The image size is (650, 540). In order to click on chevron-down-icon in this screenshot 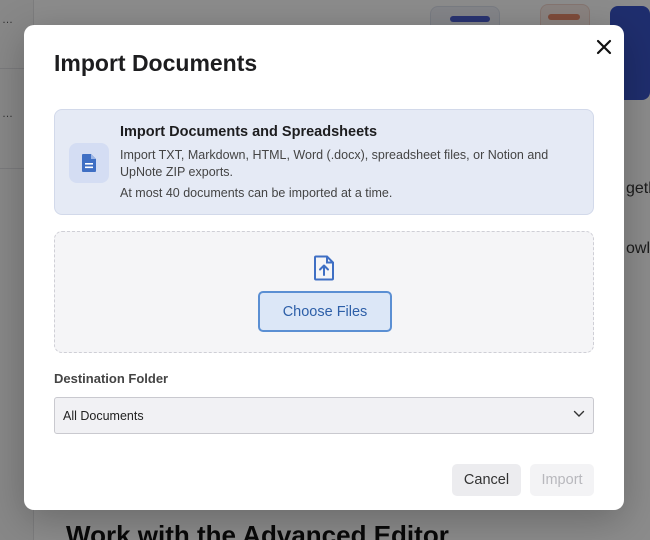, I will do `click(579, 413)`.